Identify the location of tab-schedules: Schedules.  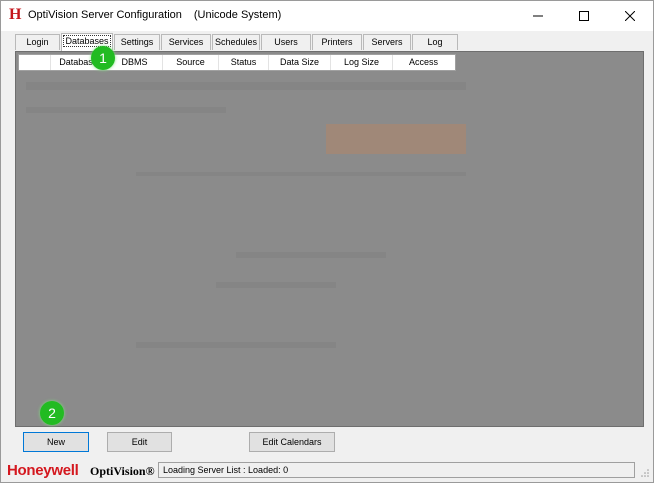
(236, 42).